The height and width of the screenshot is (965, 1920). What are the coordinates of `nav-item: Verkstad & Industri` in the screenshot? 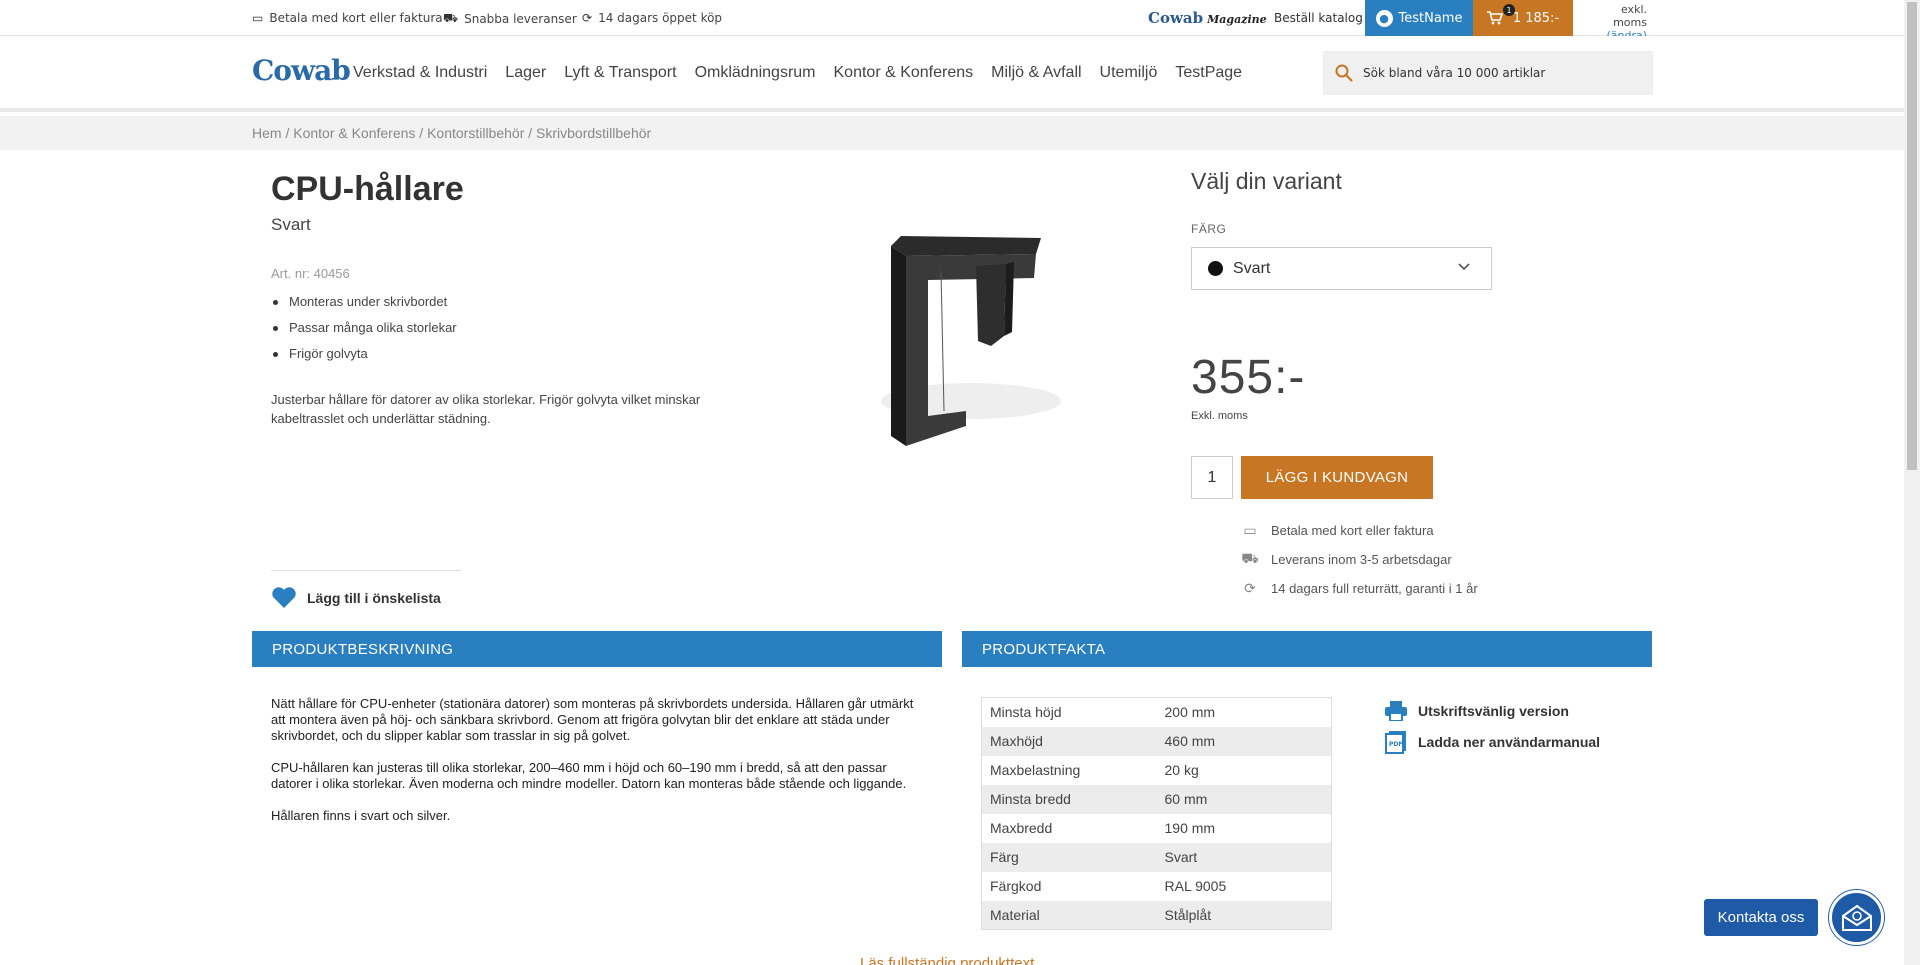 It's located at (420, 73).